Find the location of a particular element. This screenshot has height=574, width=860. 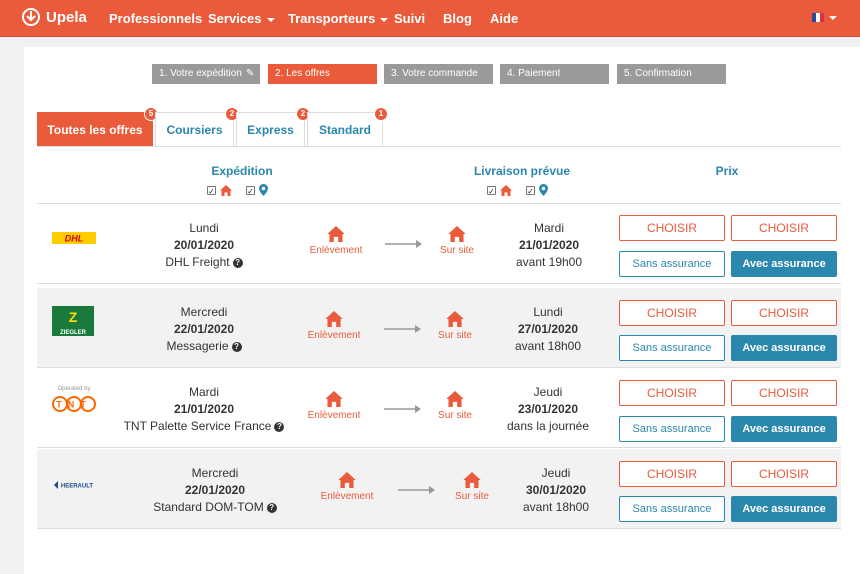

del-date: 30/01/2020 is located at coordinates (556, 490).